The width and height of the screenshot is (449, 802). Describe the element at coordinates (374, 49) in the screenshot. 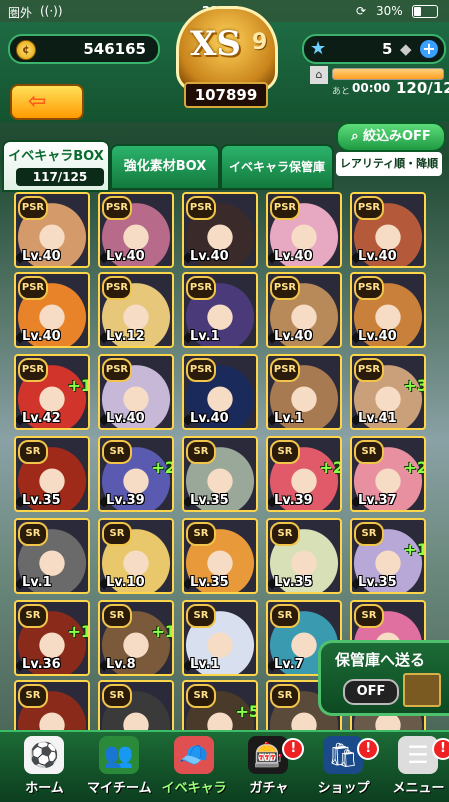

I see `star-counter: ★ 5 ◆ +` at that location.